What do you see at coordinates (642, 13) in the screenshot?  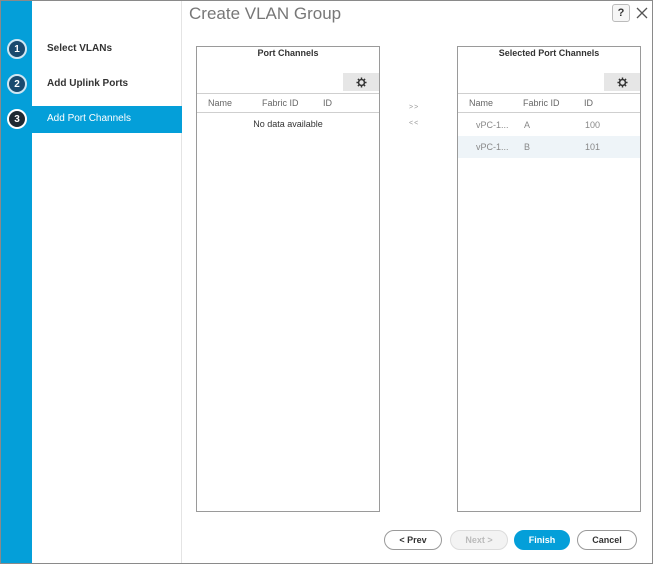 I see `close-icon` at bounding box center [642, 13].